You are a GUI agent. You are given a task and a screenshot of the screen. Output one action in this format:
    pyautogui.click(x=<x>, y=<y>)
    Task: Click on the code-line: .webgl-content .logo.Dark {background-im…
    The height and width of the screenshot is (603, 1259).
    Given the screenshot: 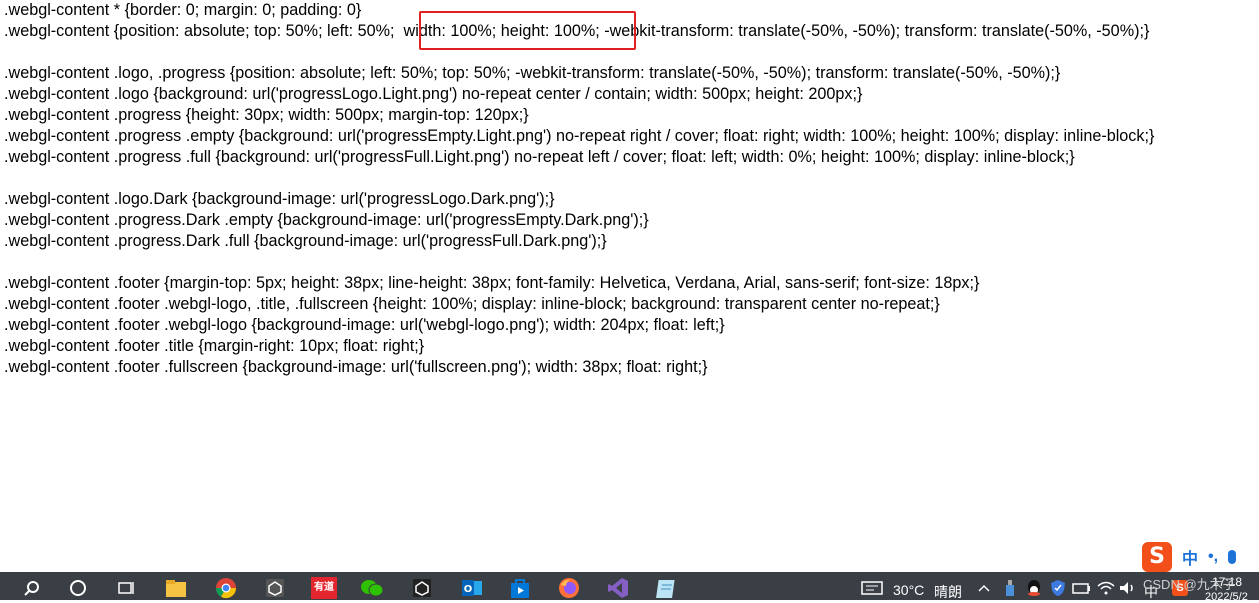 What is the action you would take?
    pyautogui.click(x=279, y=199)
    